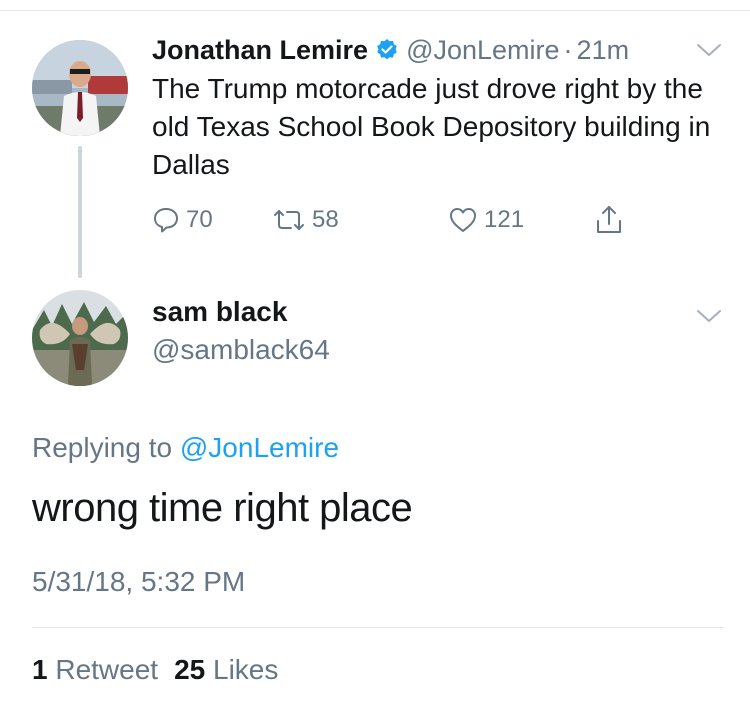  I want to click on retweet-stat-count: 1, so click(40, 669).